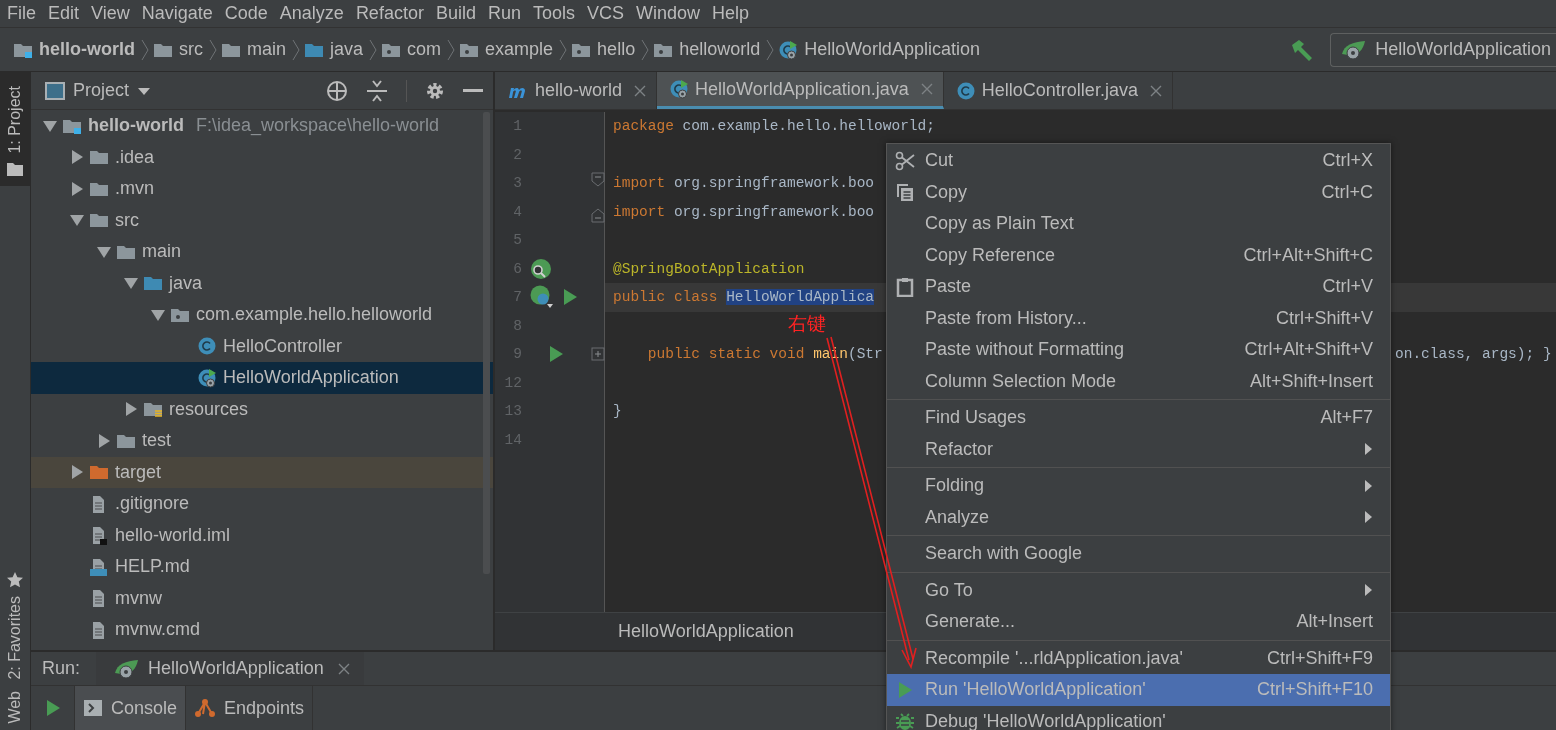  I want to click on breadcrumb-item: java, so click(334, 49).